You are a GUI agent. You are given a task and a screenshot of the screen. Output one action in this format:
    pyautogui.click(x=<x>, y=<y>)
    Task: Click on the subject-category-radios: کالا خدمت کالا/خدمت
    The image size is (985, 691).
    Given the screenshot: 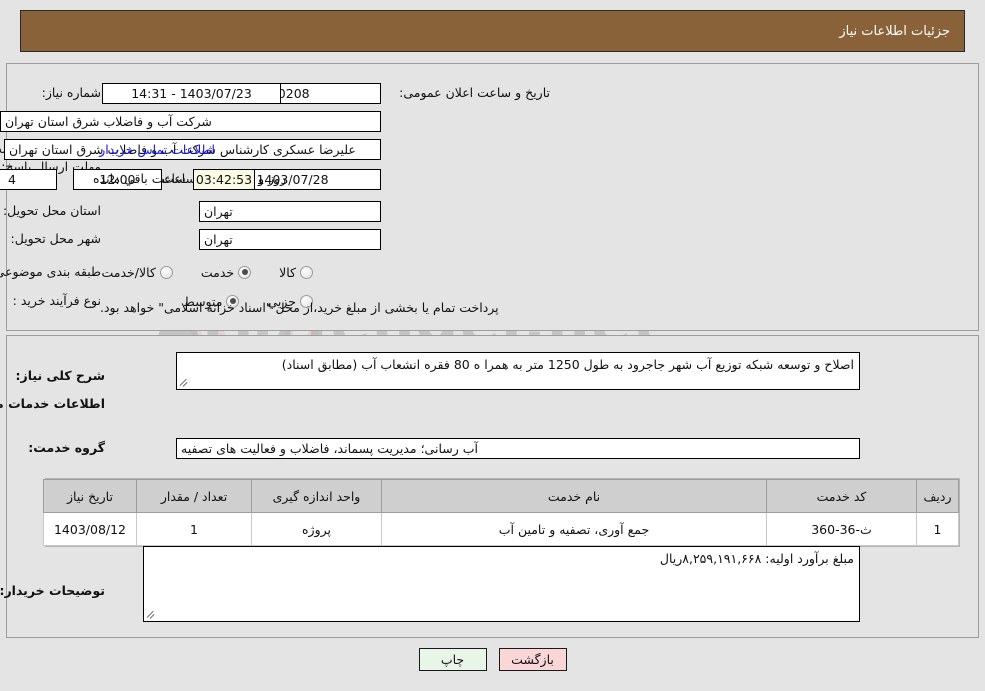 What is the action you would take?
    pyautogui.click(x=196, y=272)
    